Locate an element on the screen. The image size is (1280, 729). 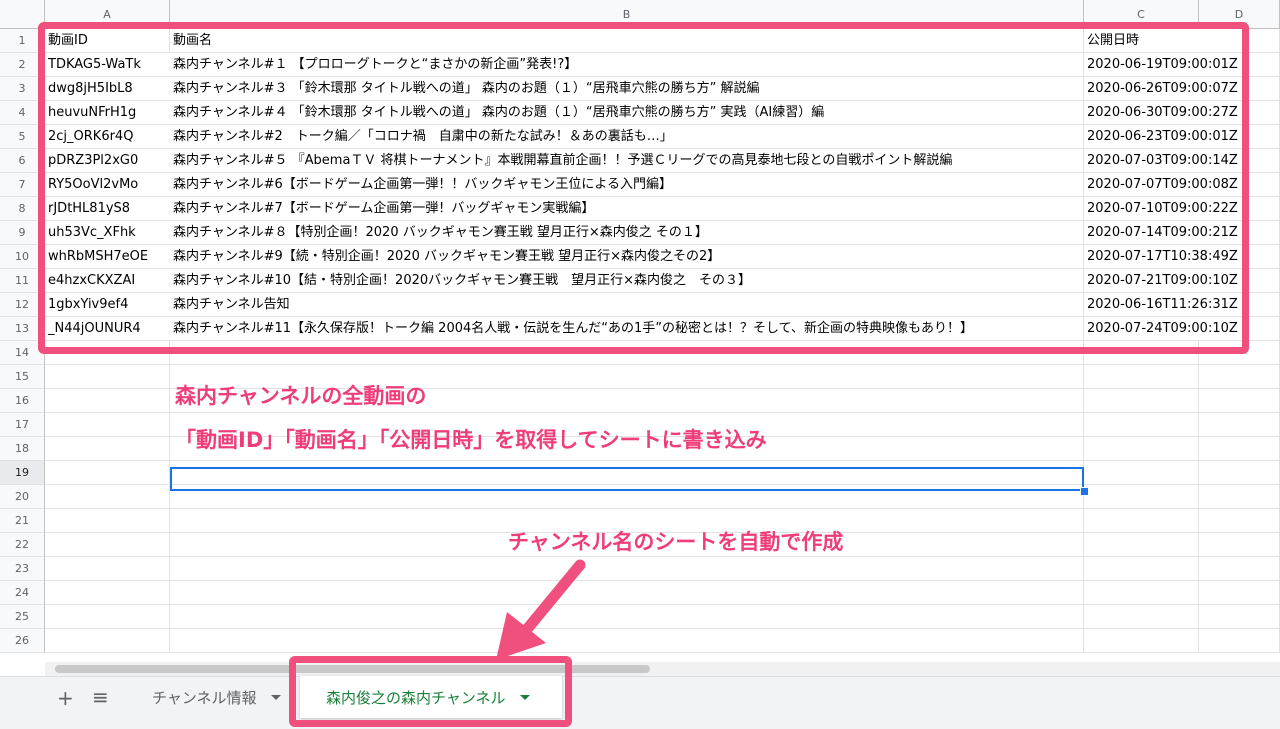
sheet-tab-channel-info: チャンネル情報 is located at coordinates (216, 697).